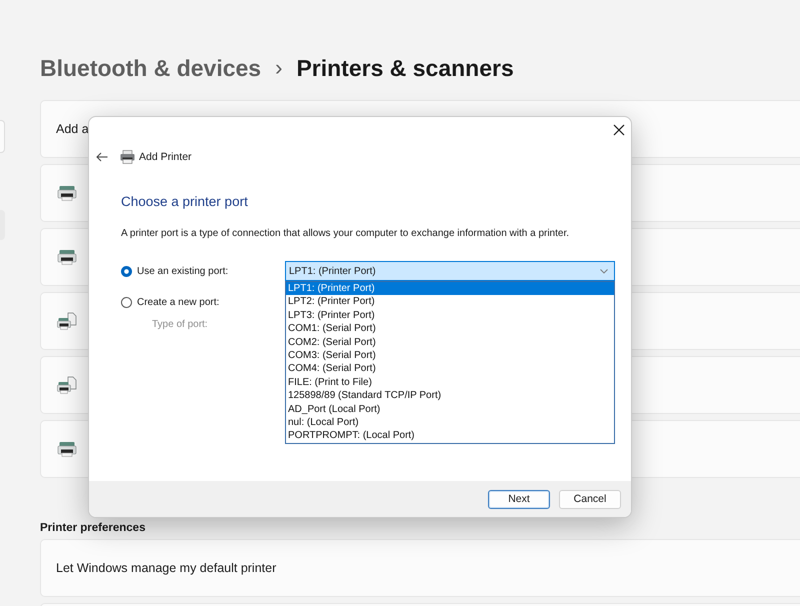 This screenshot has height=606, width=800. I want to click on section-heading: Printer preferences, so click(93, 528).